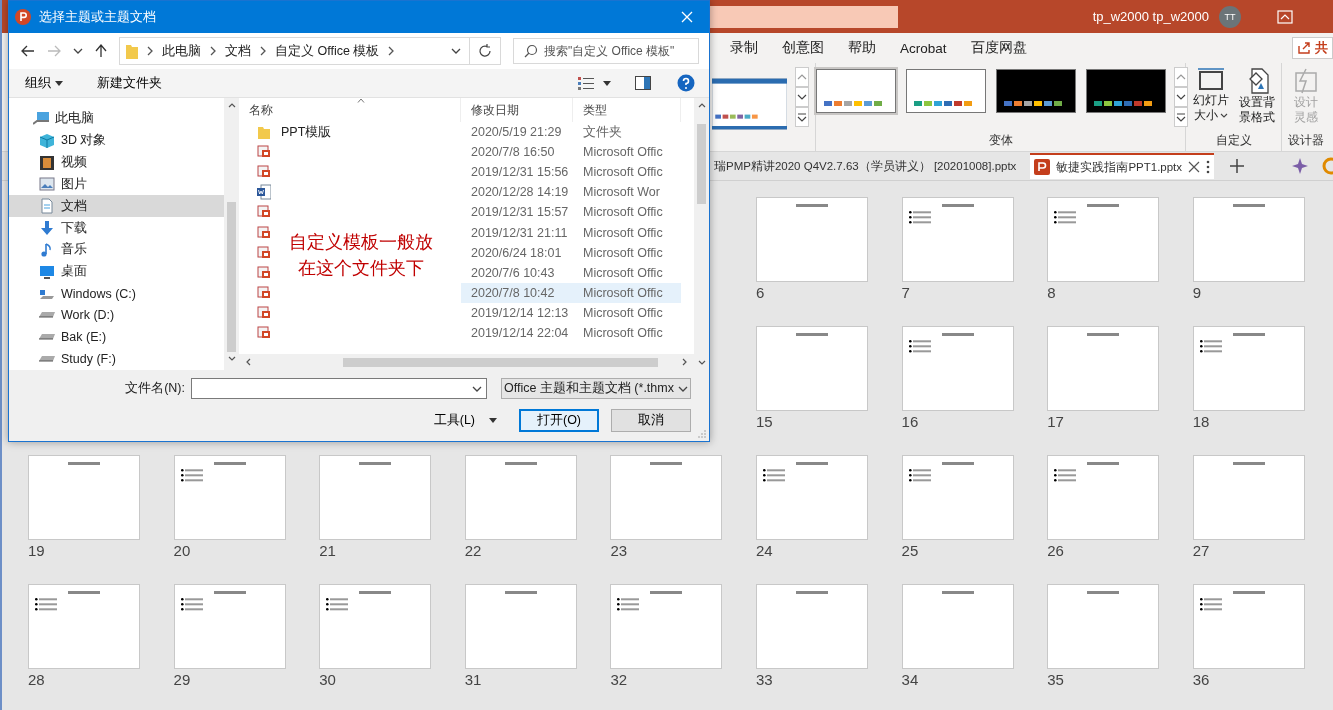 This screenshot has width=1333, height=710. What do you see at coordinates (97, 17) in the screenshot?
I see `window-title: 选择主题或主题文档` at bounding box center [97, 17].